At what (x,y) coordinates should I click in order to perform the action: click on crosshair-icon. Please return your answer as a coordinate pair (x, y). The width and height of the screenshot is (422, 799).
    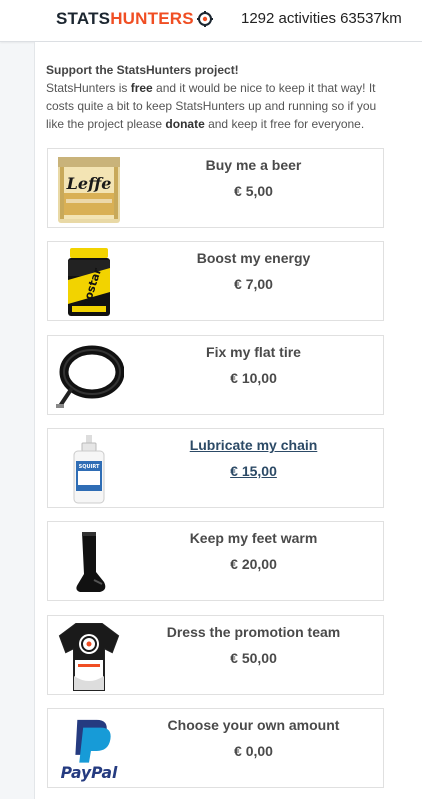
    Looking at the image, I should click on (204, 19).